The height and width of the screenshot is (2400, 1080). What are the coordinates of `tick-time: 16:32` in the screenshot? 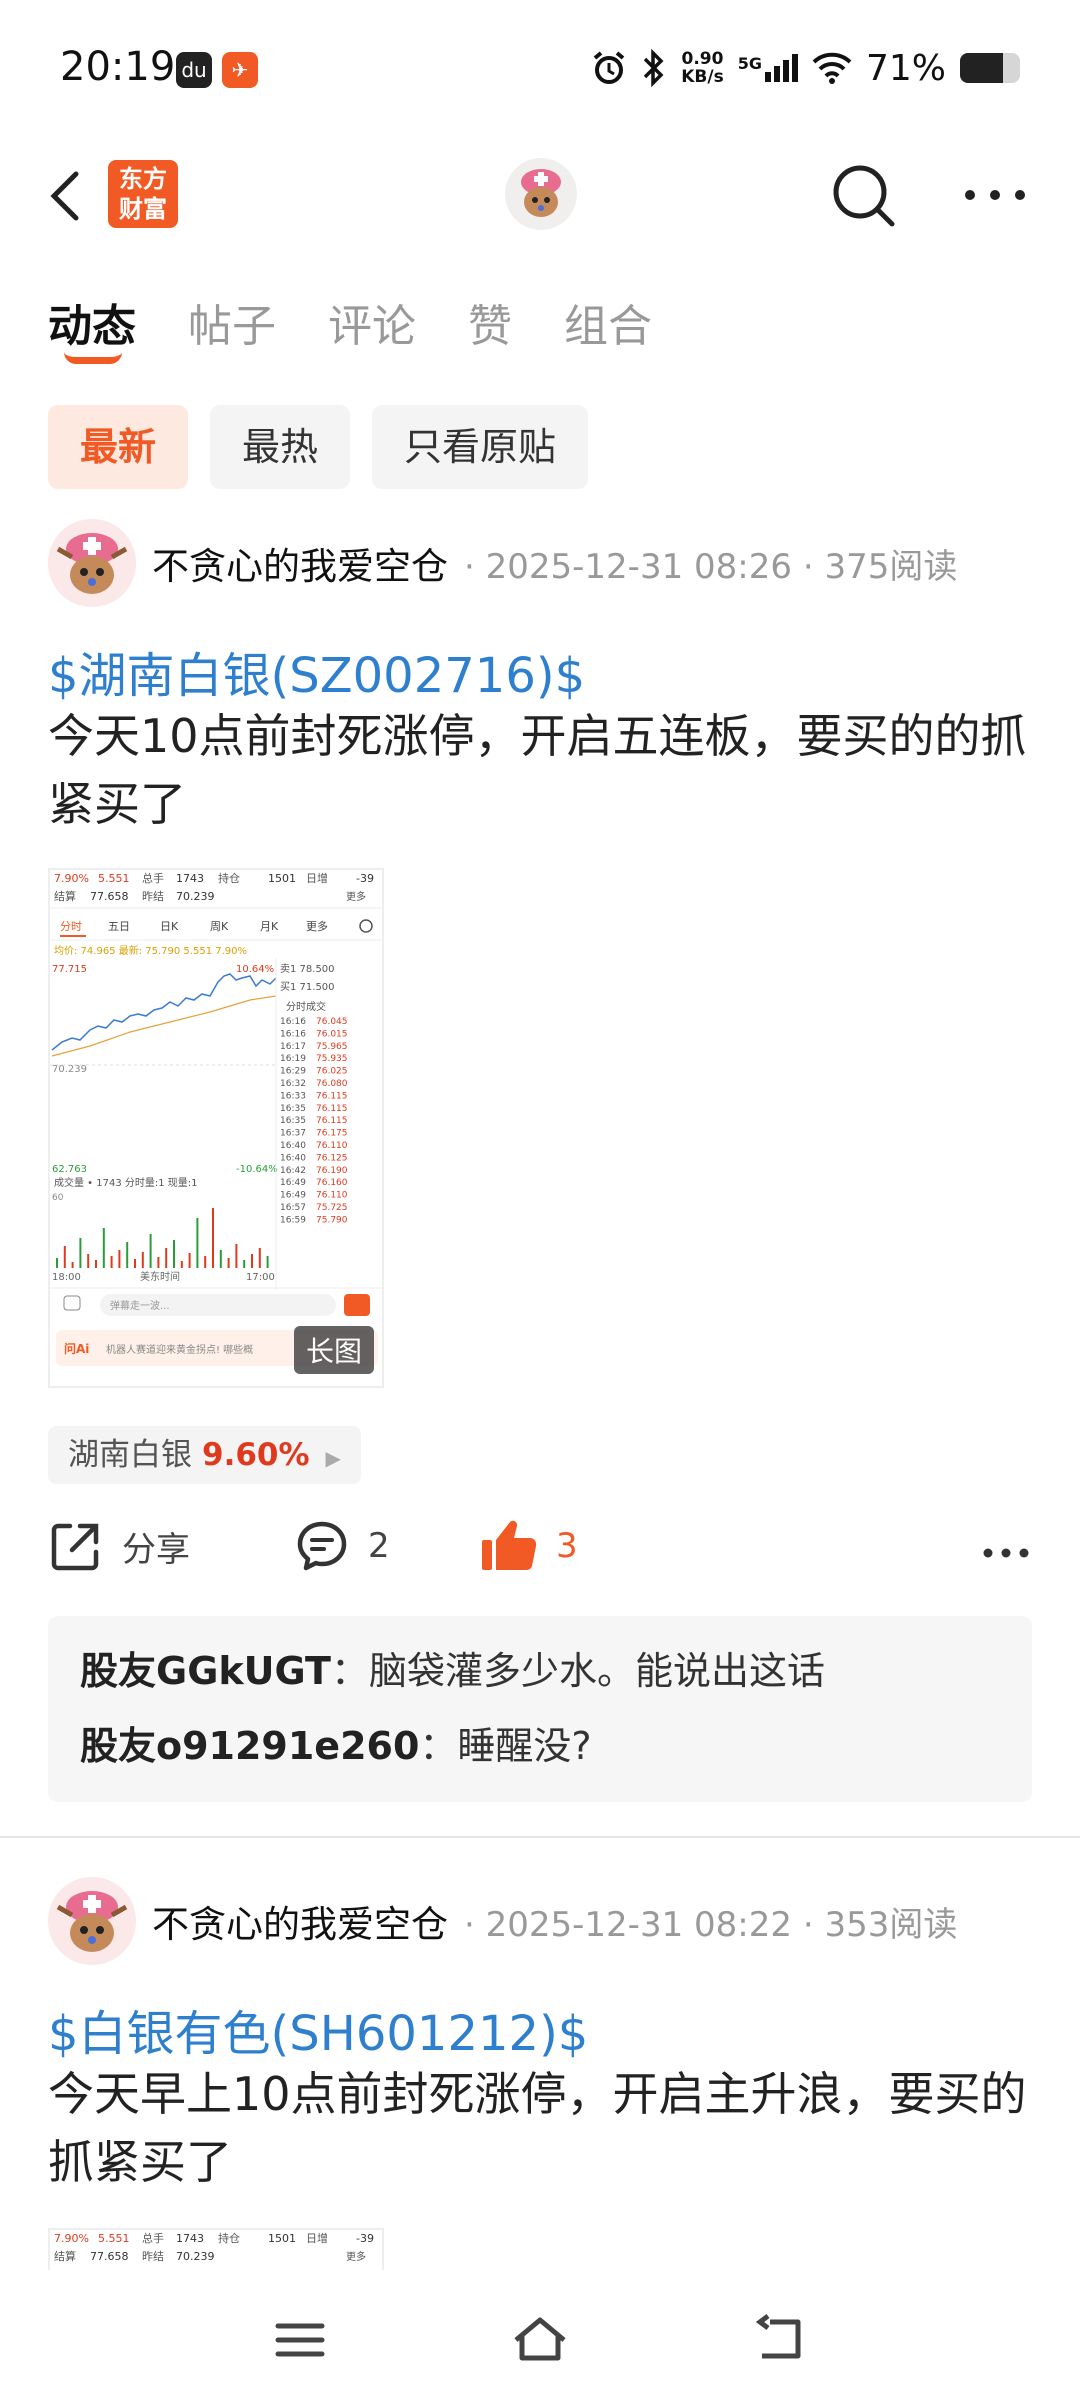 It's located at (293, 1084).